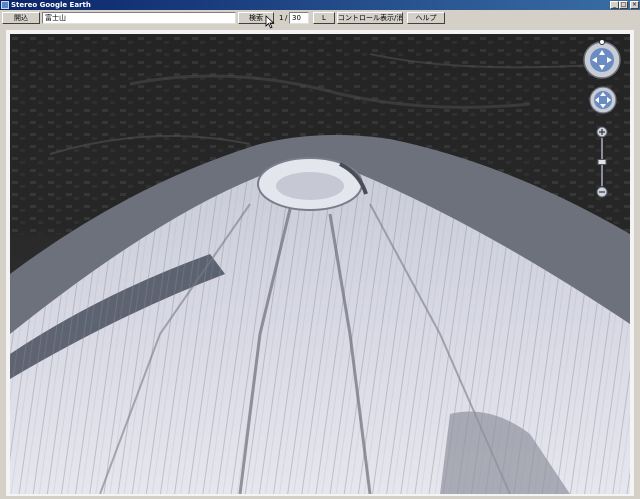 This screenshot has width=640, height=499. What do you see at coordinates (634, 5) in the screenshot?
I see `close-button: ×` at bounding box center [634, 5].